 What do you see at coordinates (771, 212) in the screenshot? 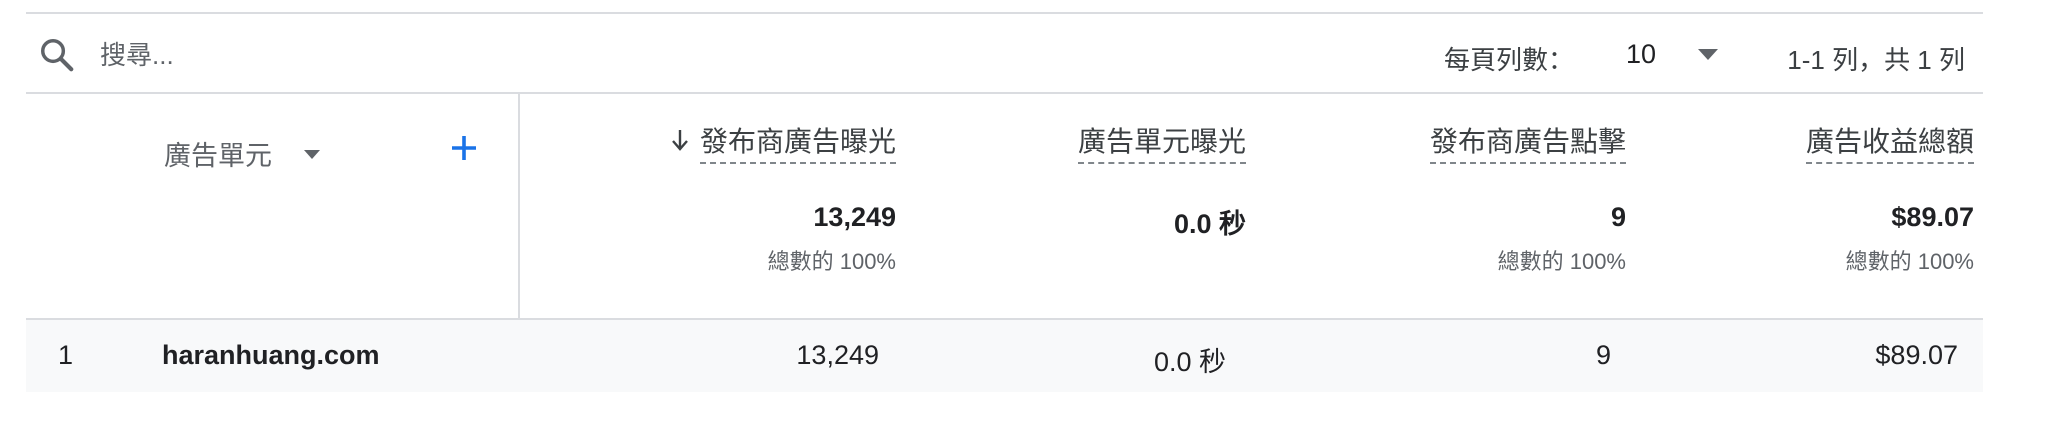
I see `metric-column-publisher-impressions: 發布商廣告曝光 13,249 總數的 100%` at bounding box center [771, 212].